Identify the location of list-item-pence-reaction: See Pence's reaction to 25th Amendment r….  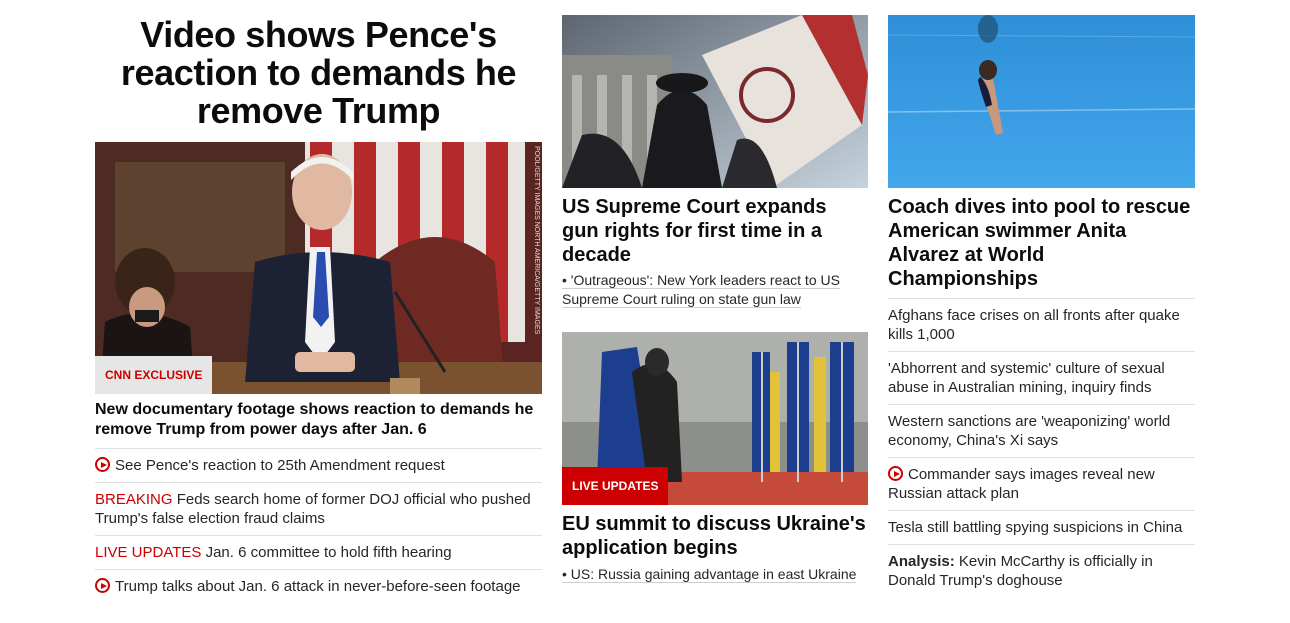
(318, 465).